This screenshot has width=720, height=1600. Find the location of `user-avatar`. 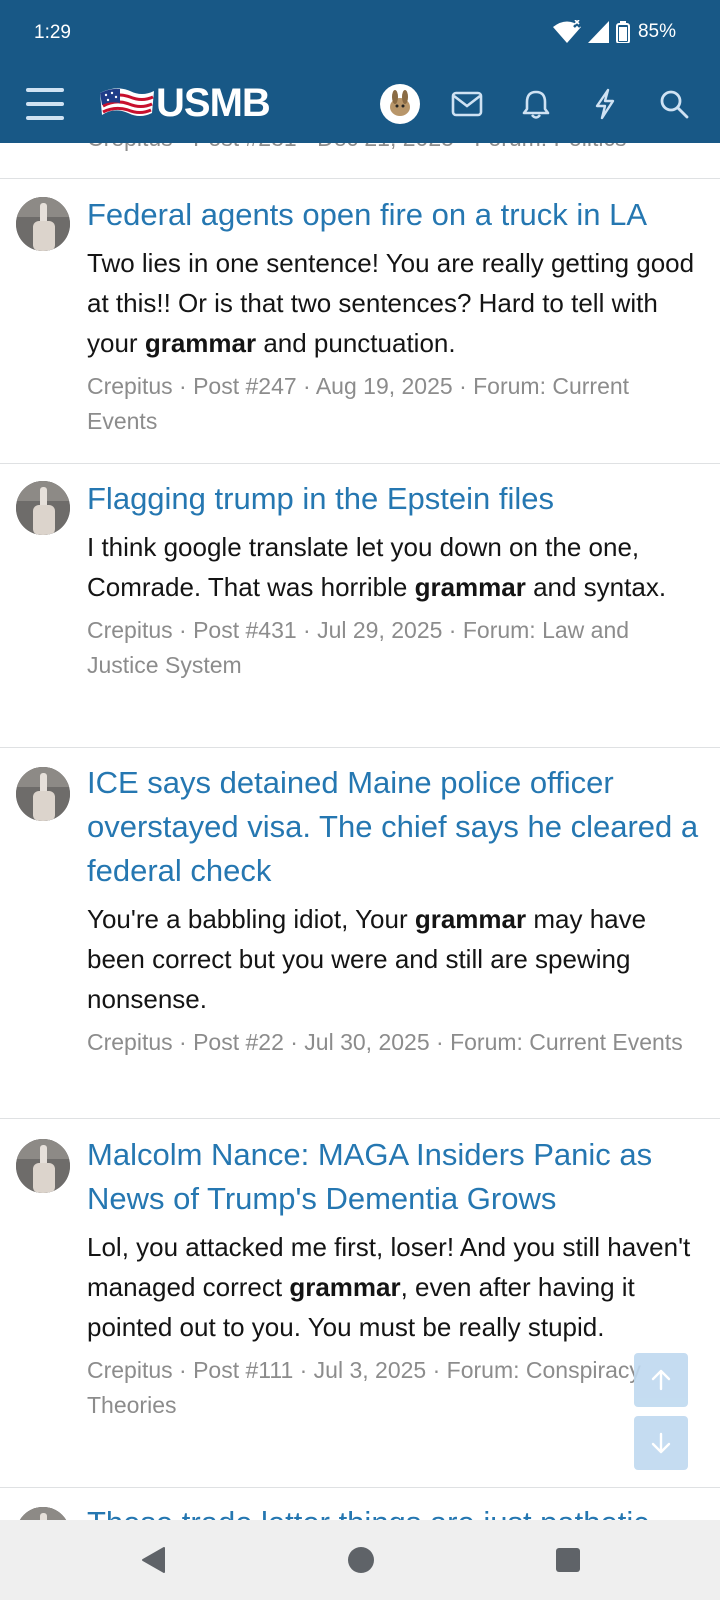

user-avatar is located at coordinates (400, 104).